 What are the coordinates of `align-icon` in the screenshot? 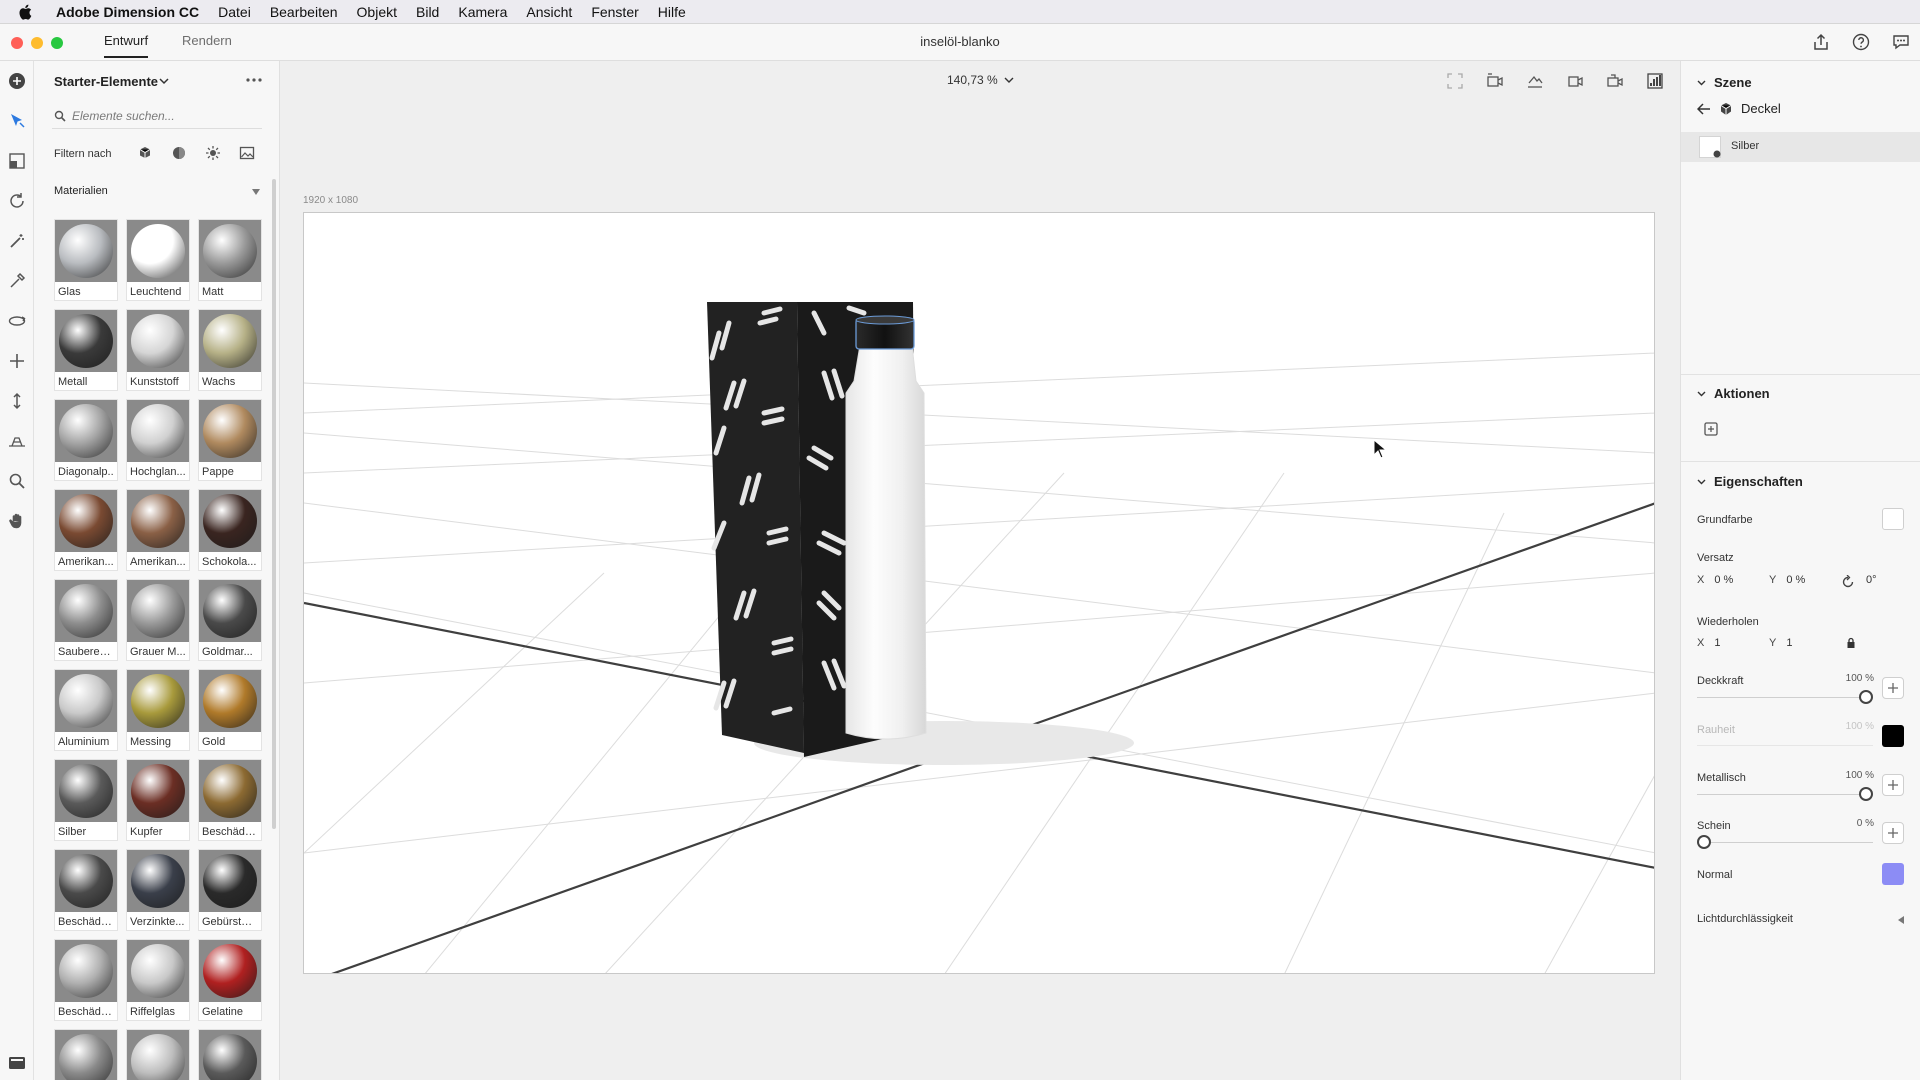 It's located at (1575, 81).